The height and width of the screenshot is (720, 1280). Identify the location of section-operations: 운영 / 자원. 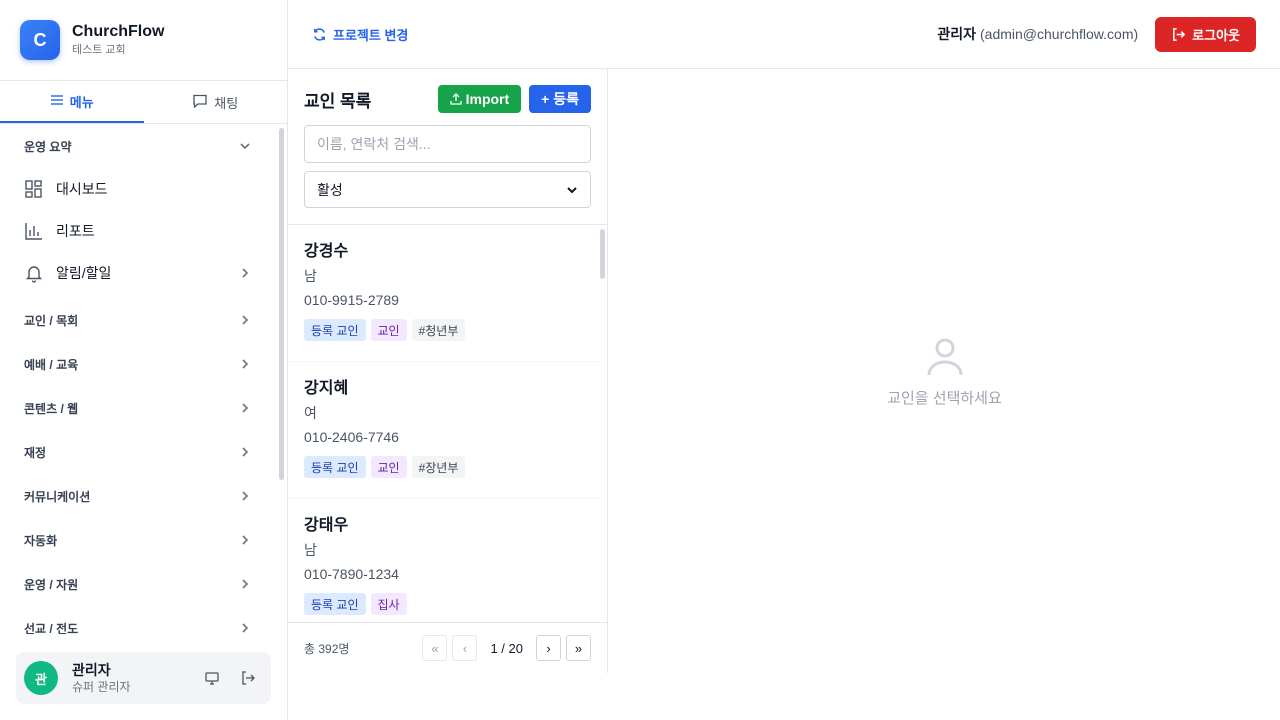
(144, 584).